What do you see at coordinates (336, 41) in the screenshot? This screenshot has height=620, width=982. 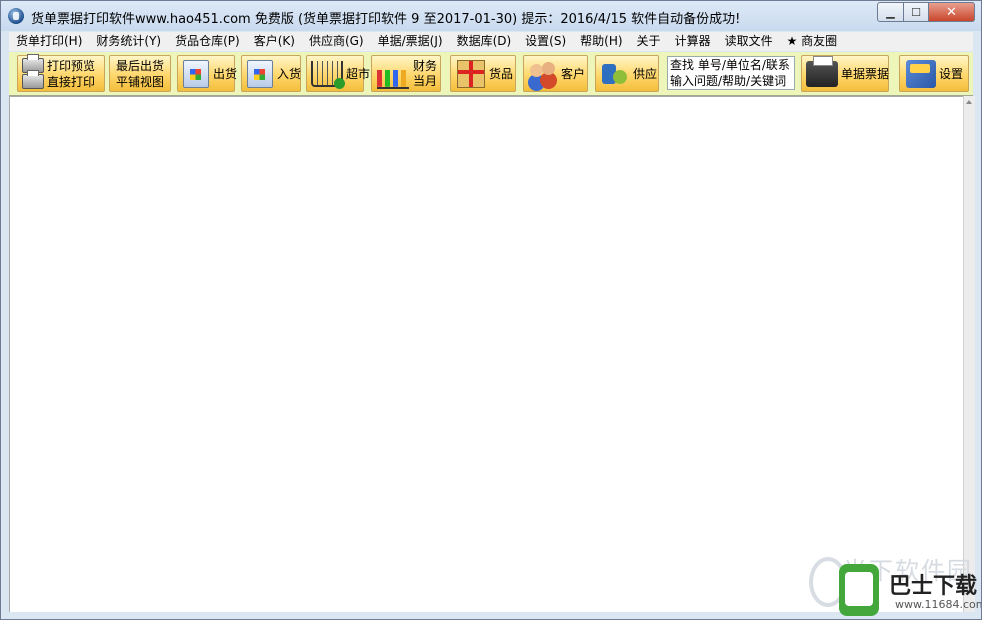 I see `menu-item-supplier: 供应商(G)` at bounding box center [336, 41].